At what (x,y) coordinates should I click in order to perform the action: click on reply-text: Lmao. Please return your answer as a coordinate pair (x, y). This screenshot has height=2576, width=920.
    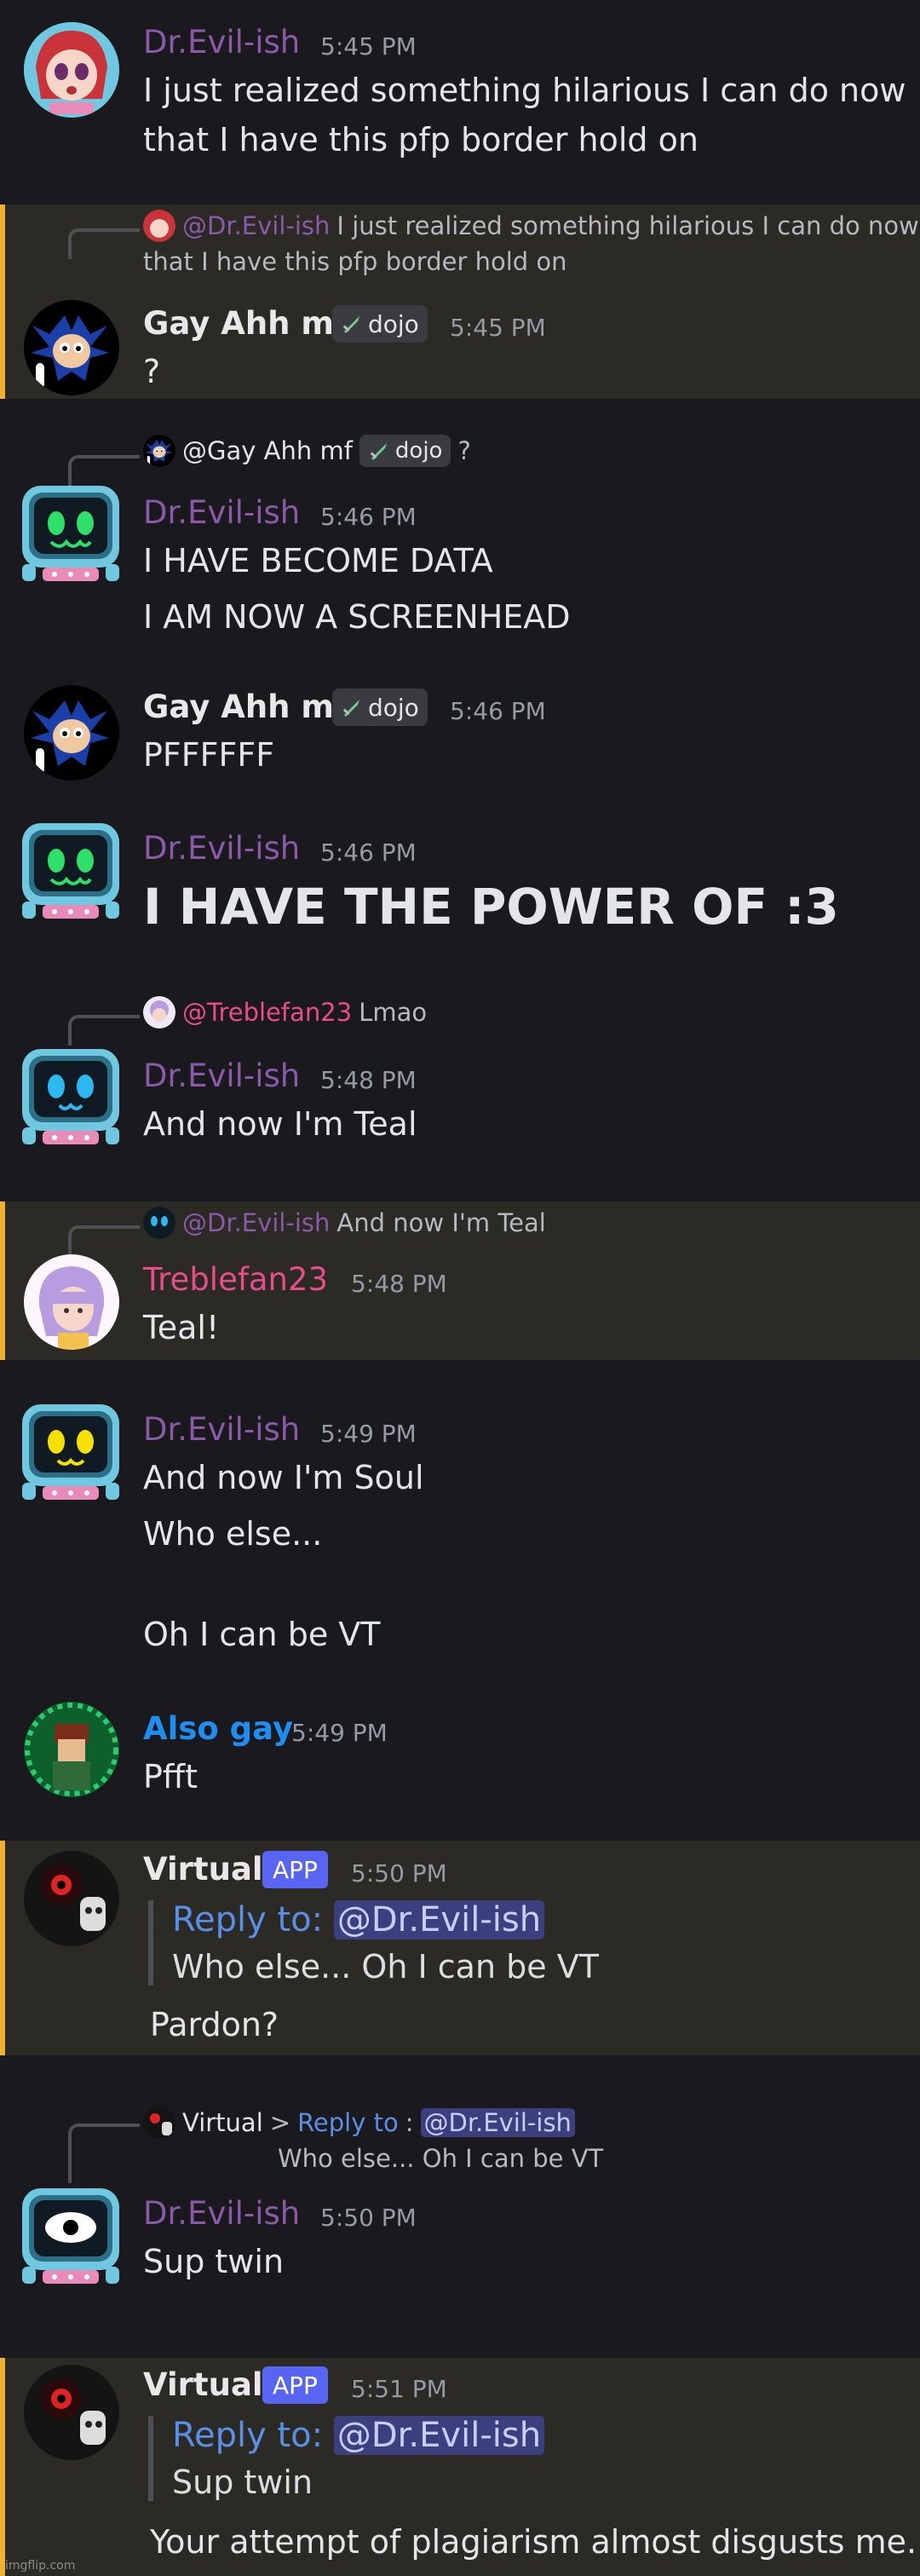
    Looking at the image, I should click on (394, 1012).